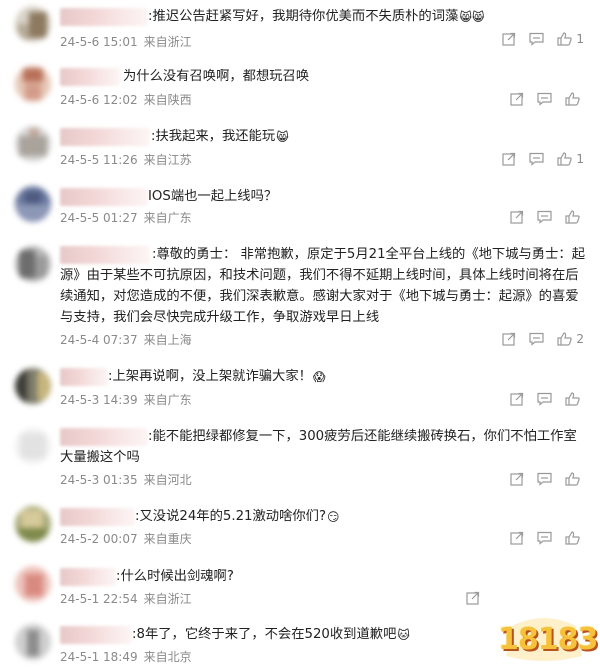 Image resolution: width=600 pixels, height=672 pixels. What do you see at coordinates (300, 391) in the screenshot?
I see `comment-item: :上架再说啊，没上架就诈骗大家！😱 24-5-3 14:39 来自广东` at bounding box center [300, 391].